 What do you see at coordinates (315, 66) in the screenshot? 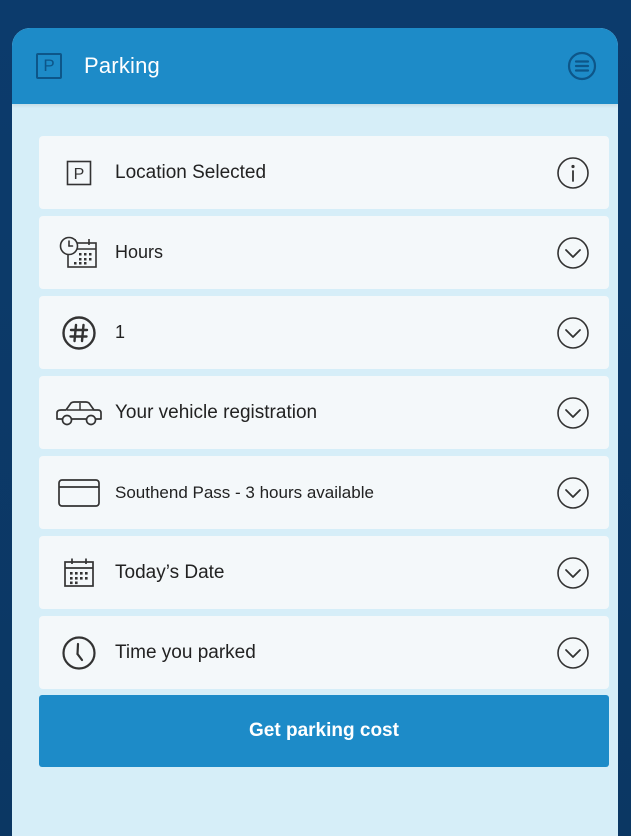
I see `app-header: P Parking` at bounding box center [315, 66].